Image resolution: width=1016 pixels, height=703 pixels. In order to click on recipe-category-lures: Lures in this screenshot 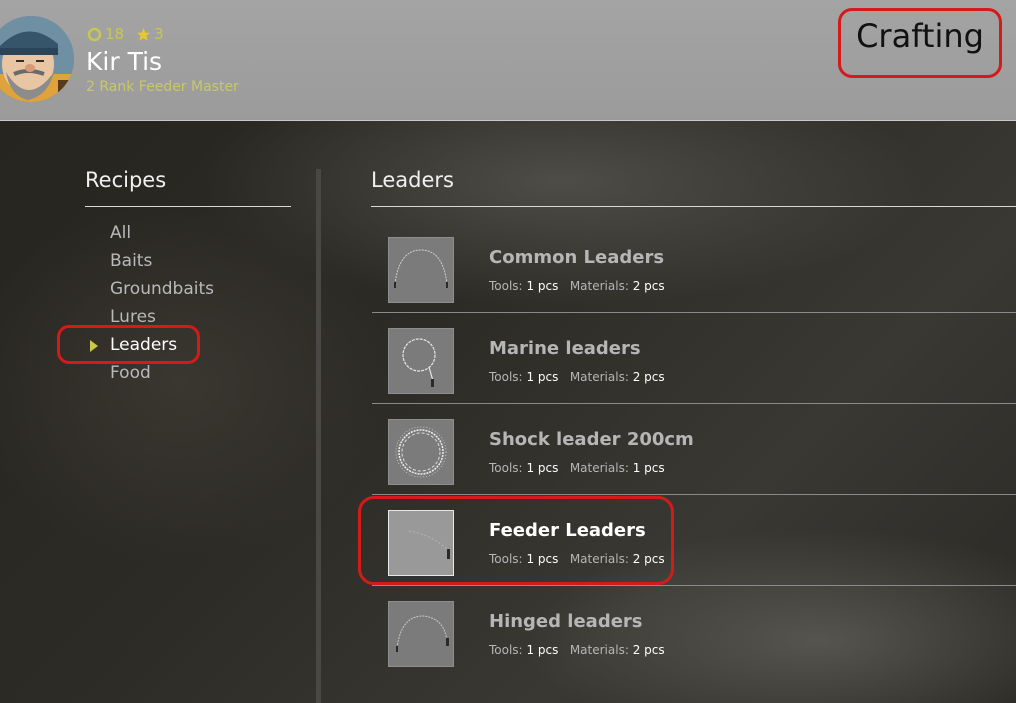, I will do `click(133, 317)`.